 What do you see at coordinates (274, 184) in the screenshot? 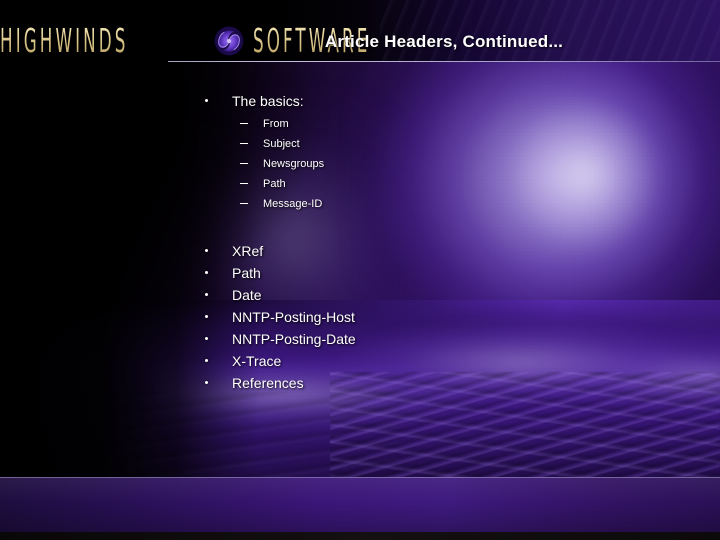
I see `sub-bullet-label: Path` at bounding box center [274, 184].